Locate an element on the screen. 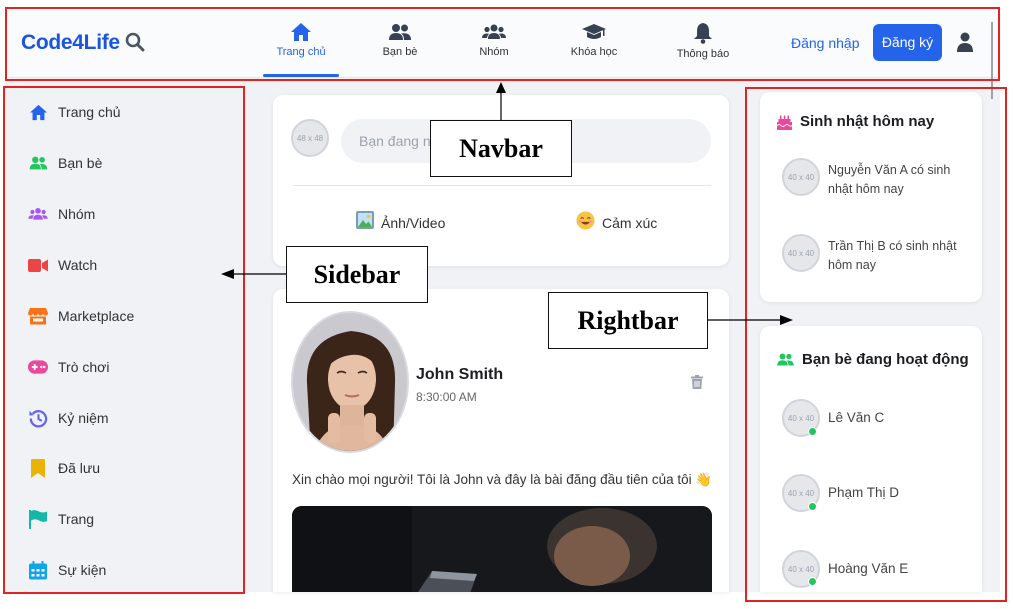  photo-video-button: Ảnh/Video is located at coordinates (400, 222).